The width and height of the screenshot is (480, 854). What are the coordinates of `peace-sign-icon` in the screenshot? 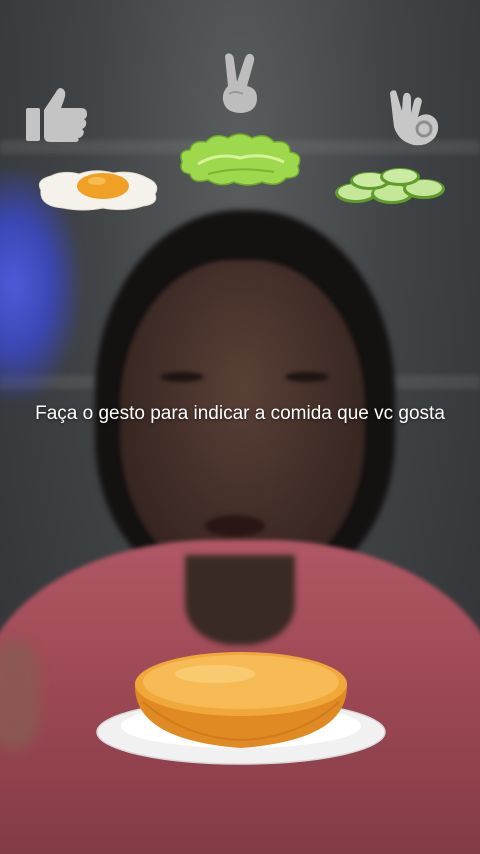 It's located at (240, 83).